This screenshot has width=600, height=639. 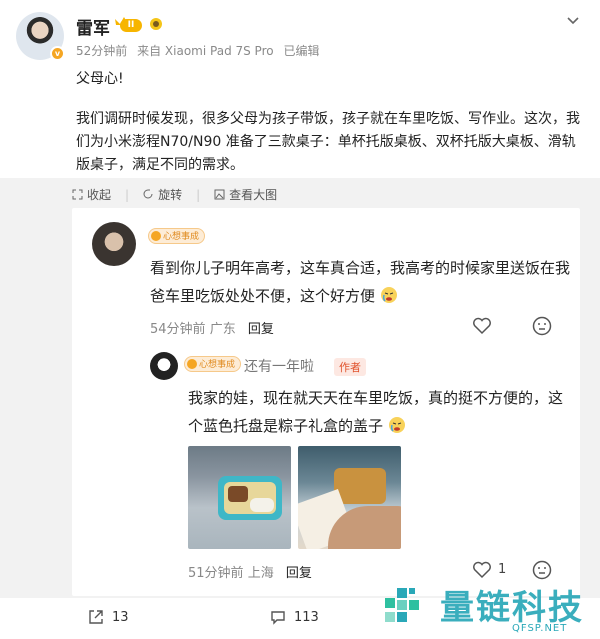 What do you see at coordinates (170, 195) in the screenshot?
I see `rotate-label: 旋转` at bounding box center [170, 195].